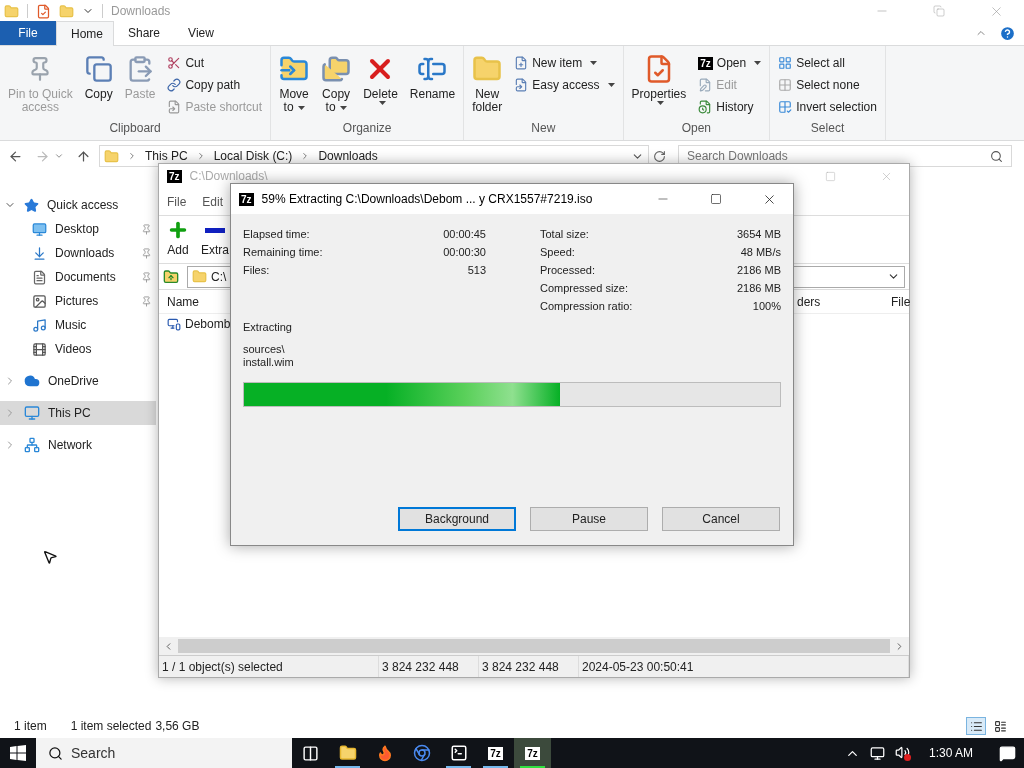 The width and height of the screenshot is (1024, 768). Describe the element at coordinates (760, 252) in the screenshot. I see `stat-value: 48 MB/s` at that location.